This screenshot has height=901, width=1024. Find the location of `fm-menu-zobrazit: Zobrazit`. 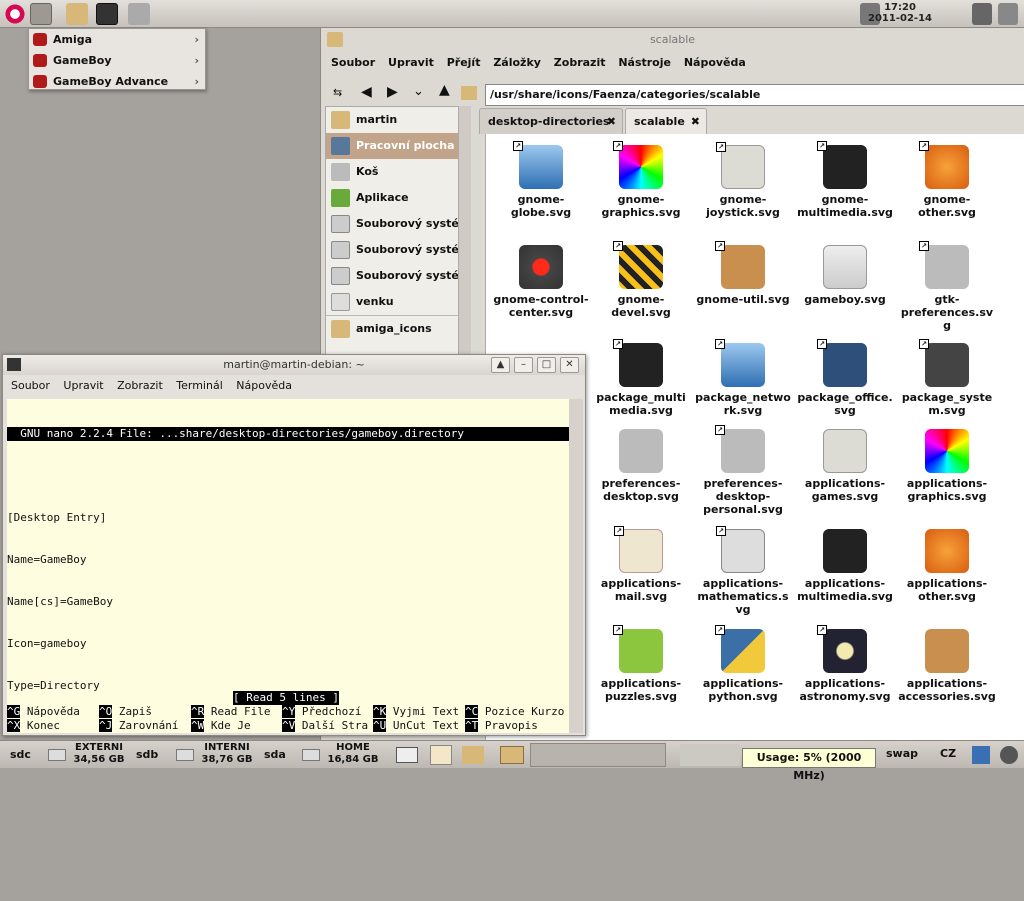

fm-menu-zobrazit: Zobrazit is located at coordinates (580, 62).